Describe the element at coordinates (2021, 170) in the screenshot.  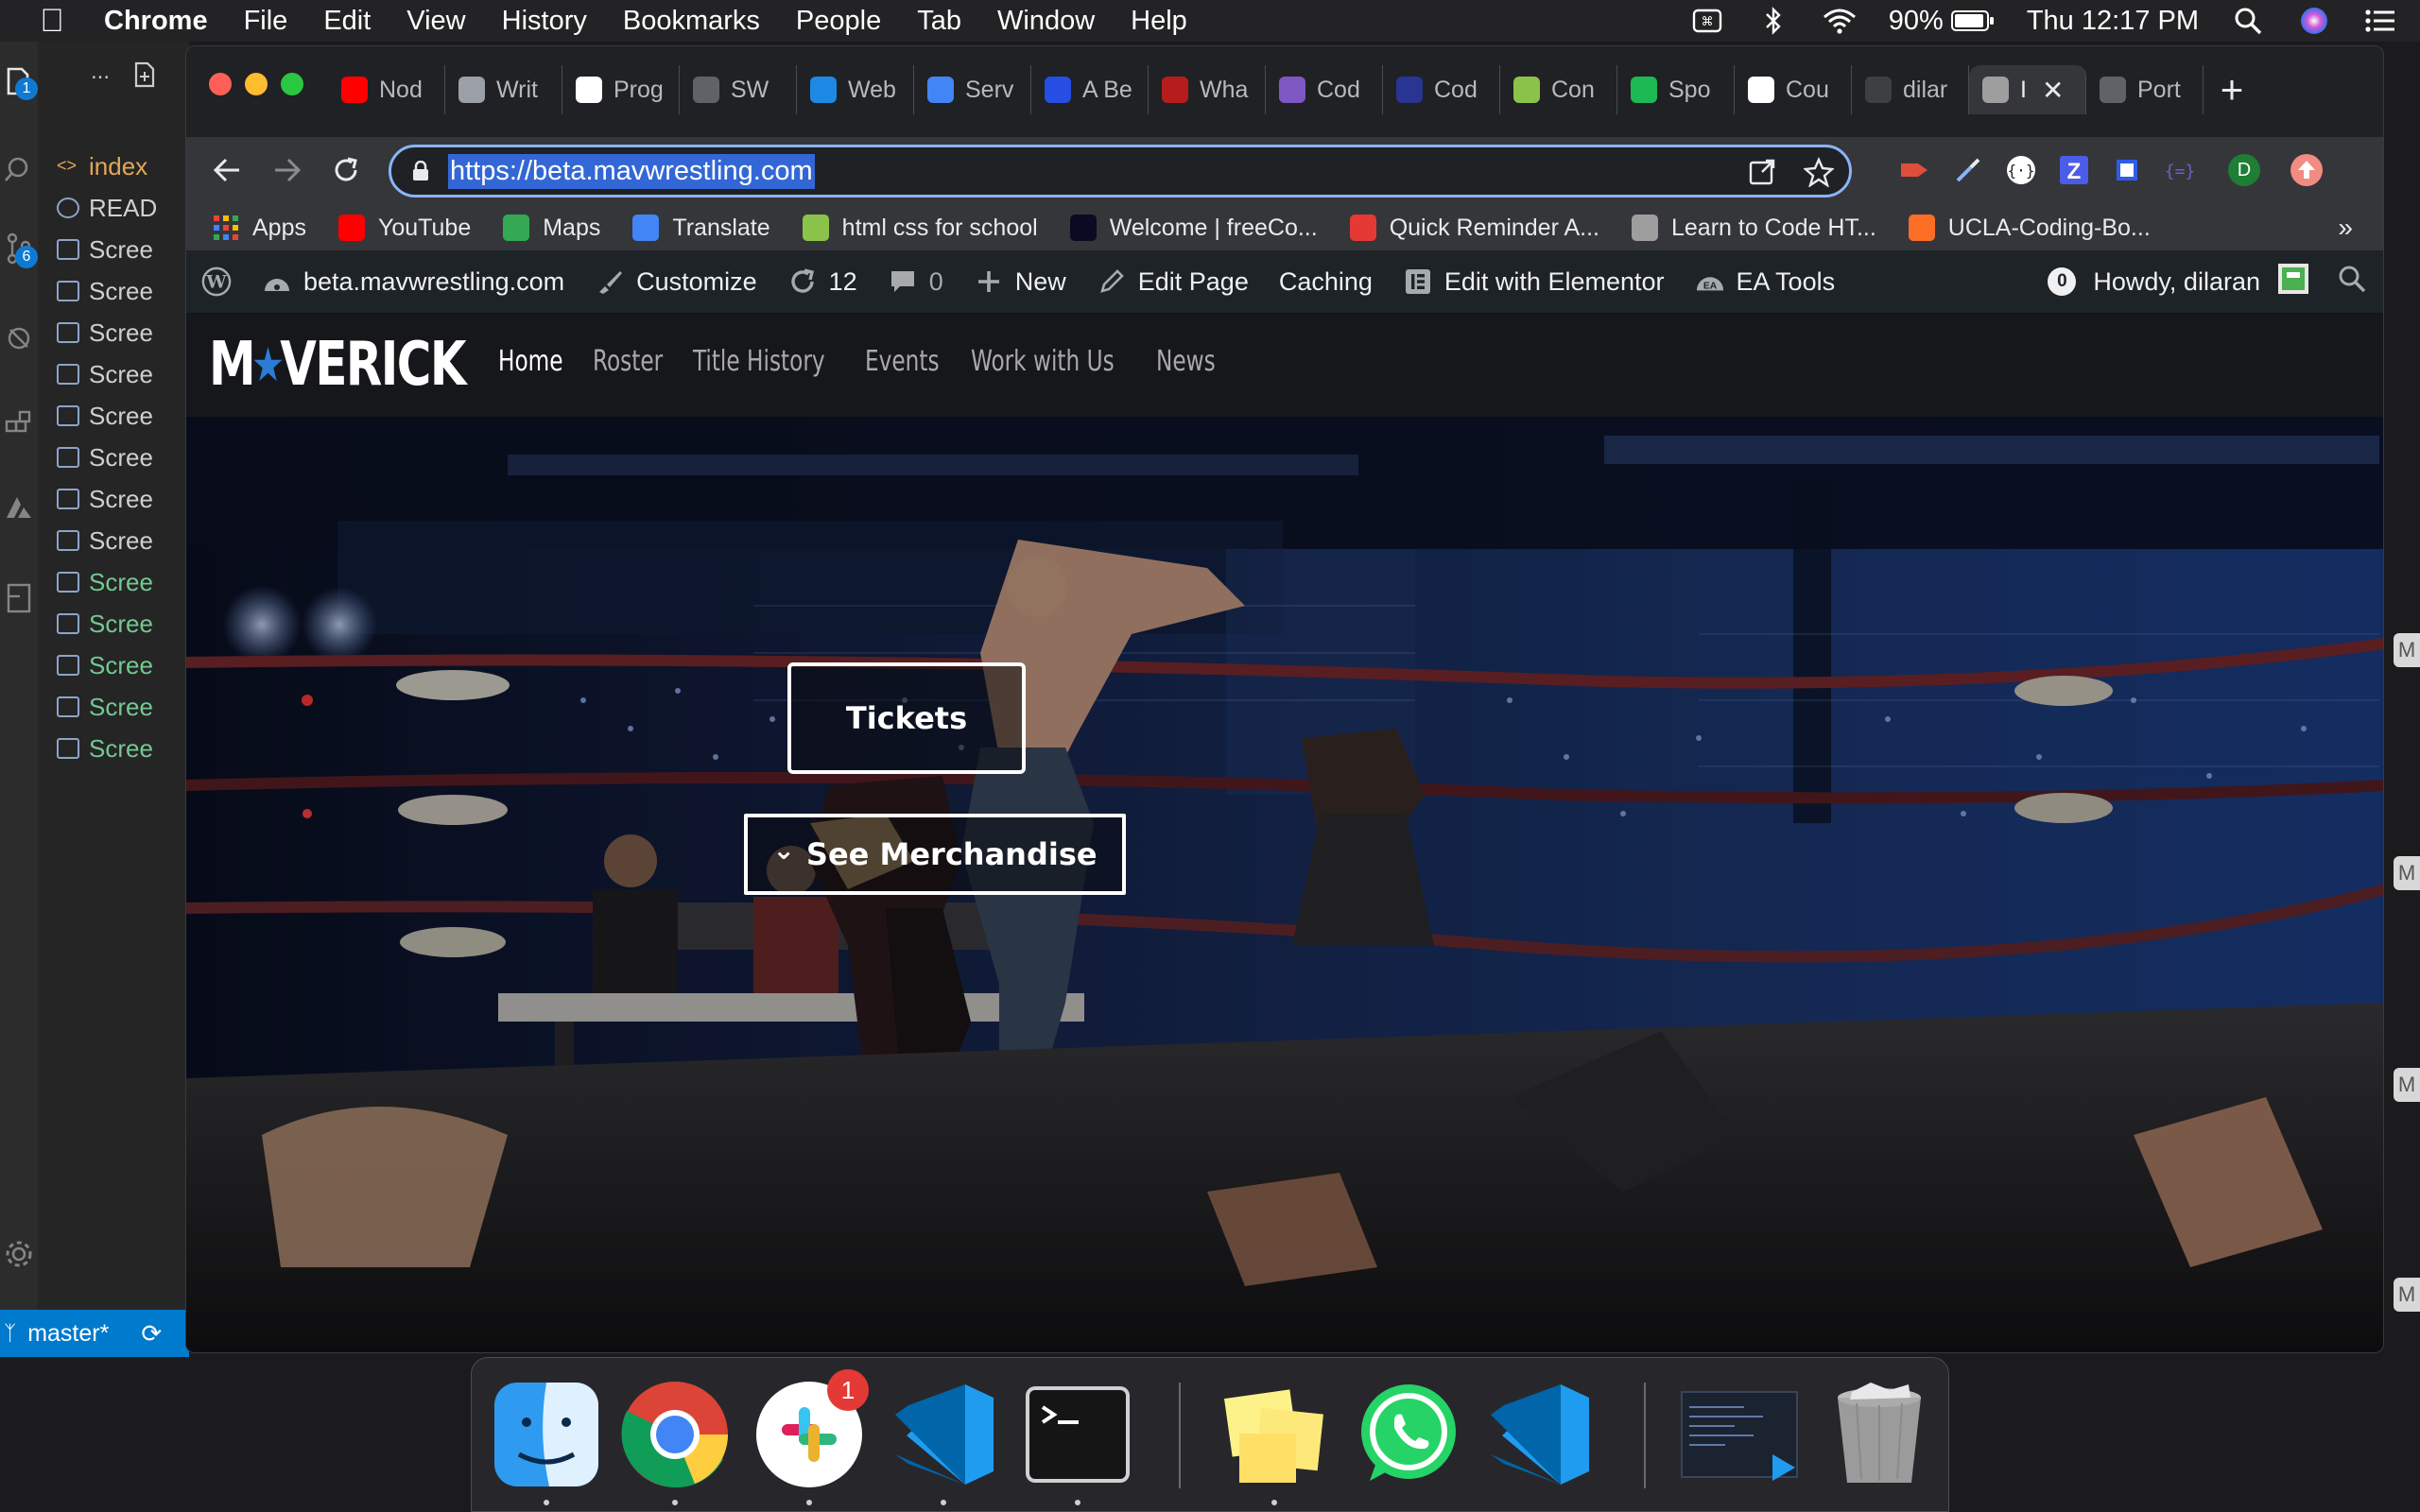
I see `extension-json-icon: {·}` at that location.